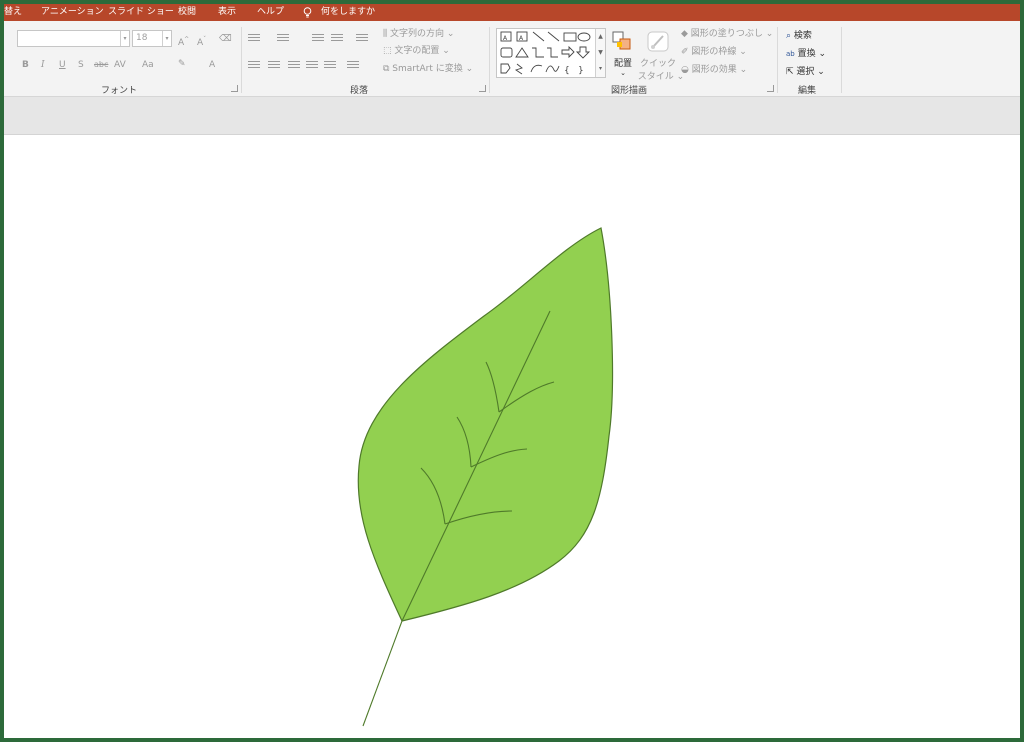 This screenshot has height=742, width=1024. I want to click on shape-effects-label: 図形の効果, so click(714, 70).